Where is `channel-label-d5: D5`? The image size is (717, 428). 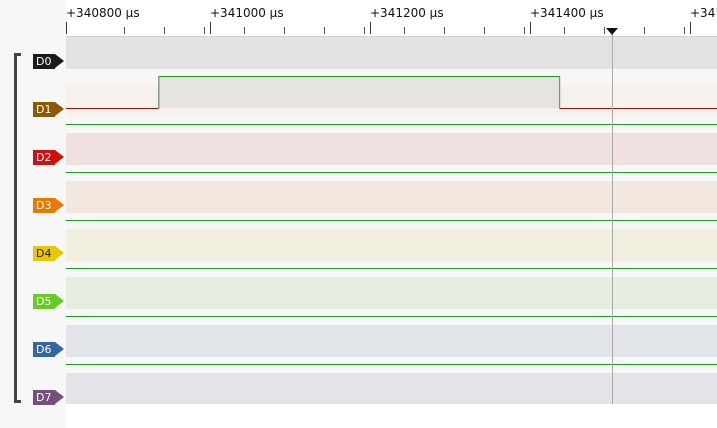
channel-label-d5: D5 is located at coordinates (48, 301).